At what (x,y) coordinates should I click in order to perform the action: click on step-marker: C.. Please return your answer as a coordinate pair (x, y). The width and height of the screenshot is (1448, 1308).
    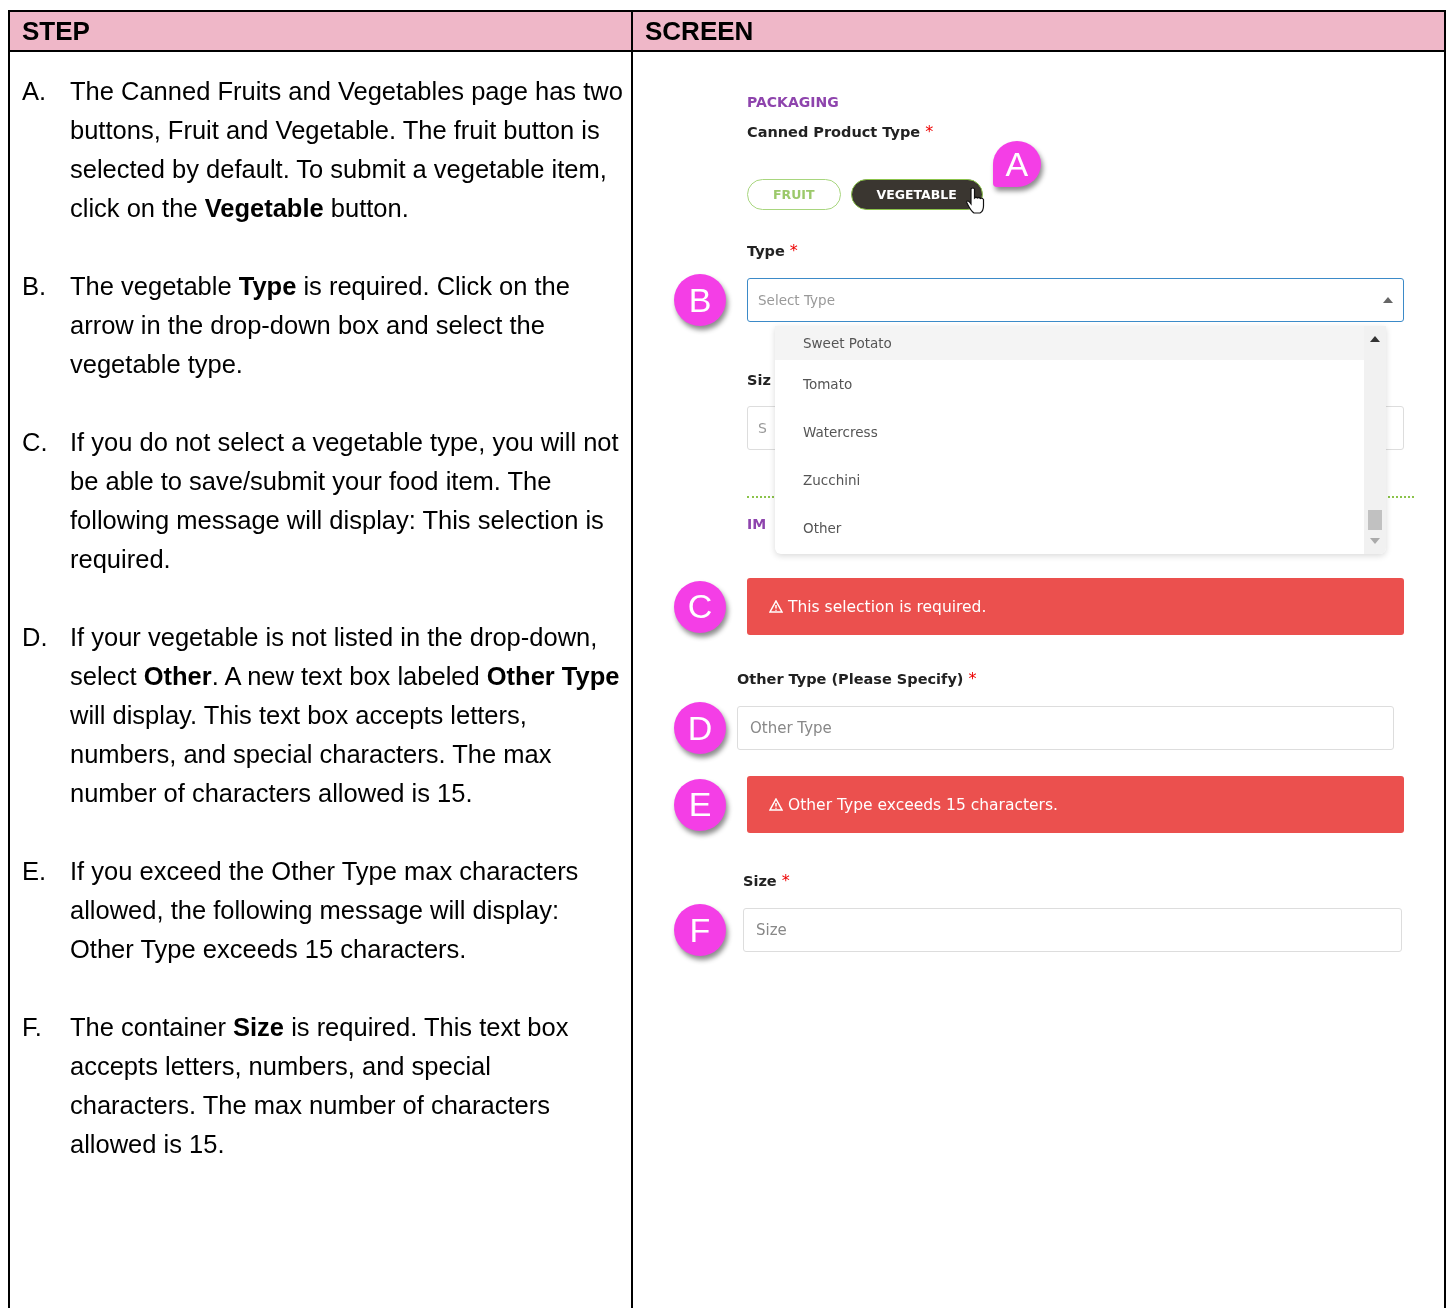
    Looking at the image, I should click on (35, 442).